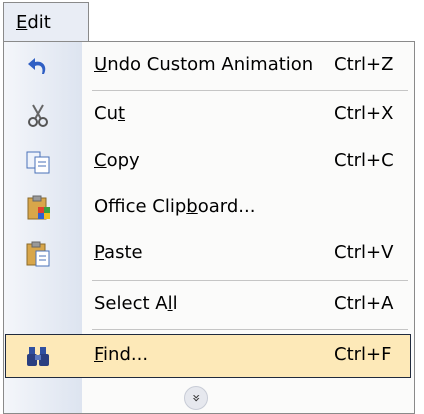 The height and width of the screenshot is (414, 424). Describe the element at coordinates (38, 115) in the screenshot. I see `cut-scissors-icon` at that location.